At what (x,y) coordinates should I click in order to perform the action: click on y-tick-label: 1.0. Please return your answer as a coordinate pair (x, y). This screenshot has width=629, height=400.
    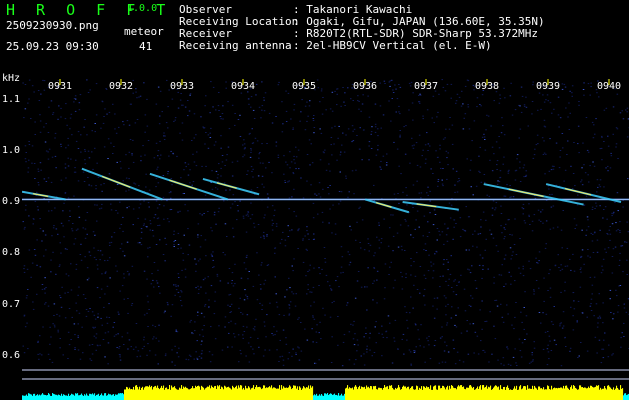
    Looking at the image, I should click on (11, 150).